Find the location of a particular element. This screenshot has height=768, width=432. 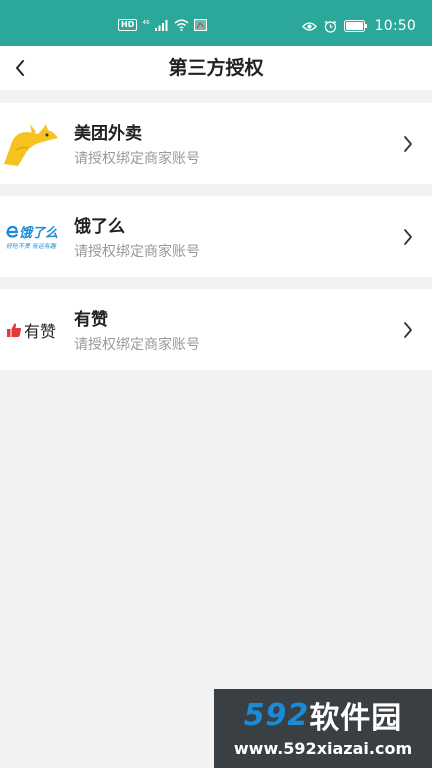

status-left-group: HD ⁴⁶ is located at coordinates (162, 25).